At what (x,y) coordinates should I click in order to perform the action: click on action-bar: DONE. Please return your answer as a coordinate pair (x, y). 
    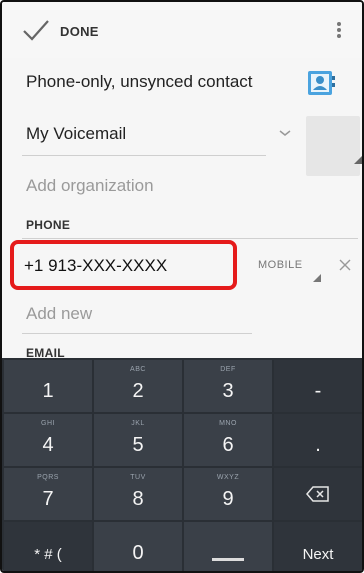
    Looking at the image, I should click on (182, 30).